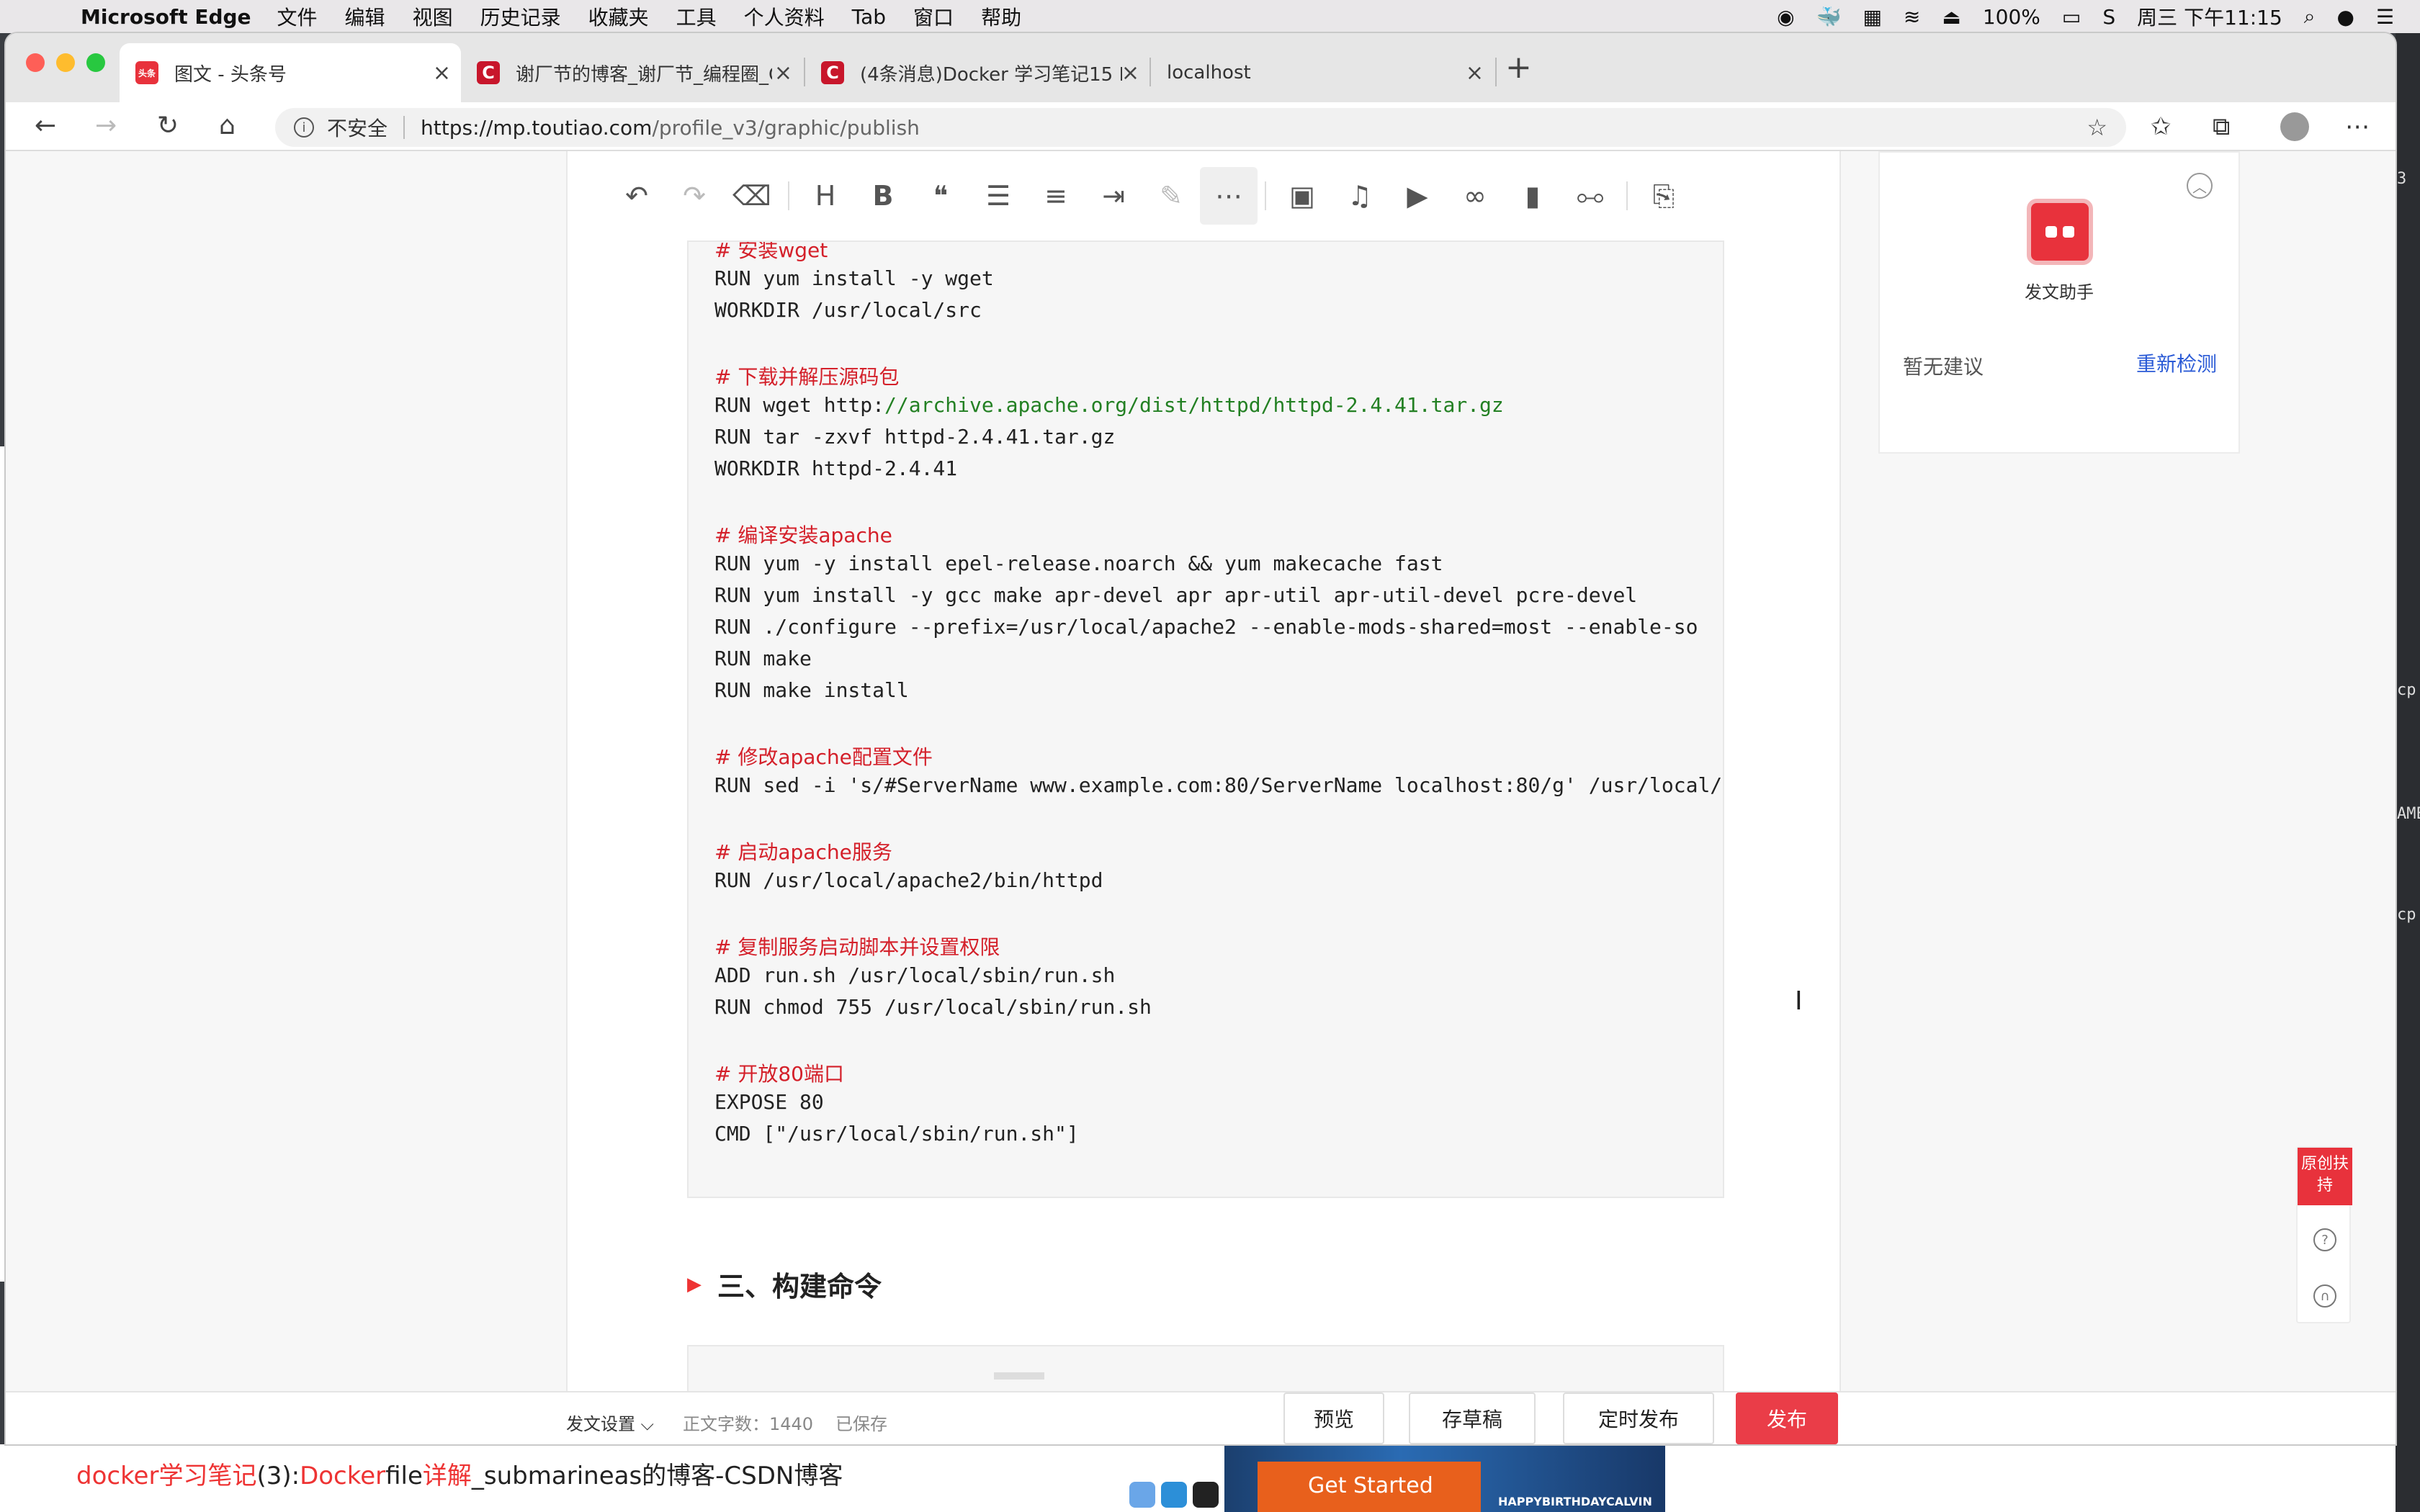 Image resolution: width=2420 pixels, height=1512 pixels. Describe the element at coordinates (2385, 17) in the screenshot. I see `control-center-icon: ☰` at that location.